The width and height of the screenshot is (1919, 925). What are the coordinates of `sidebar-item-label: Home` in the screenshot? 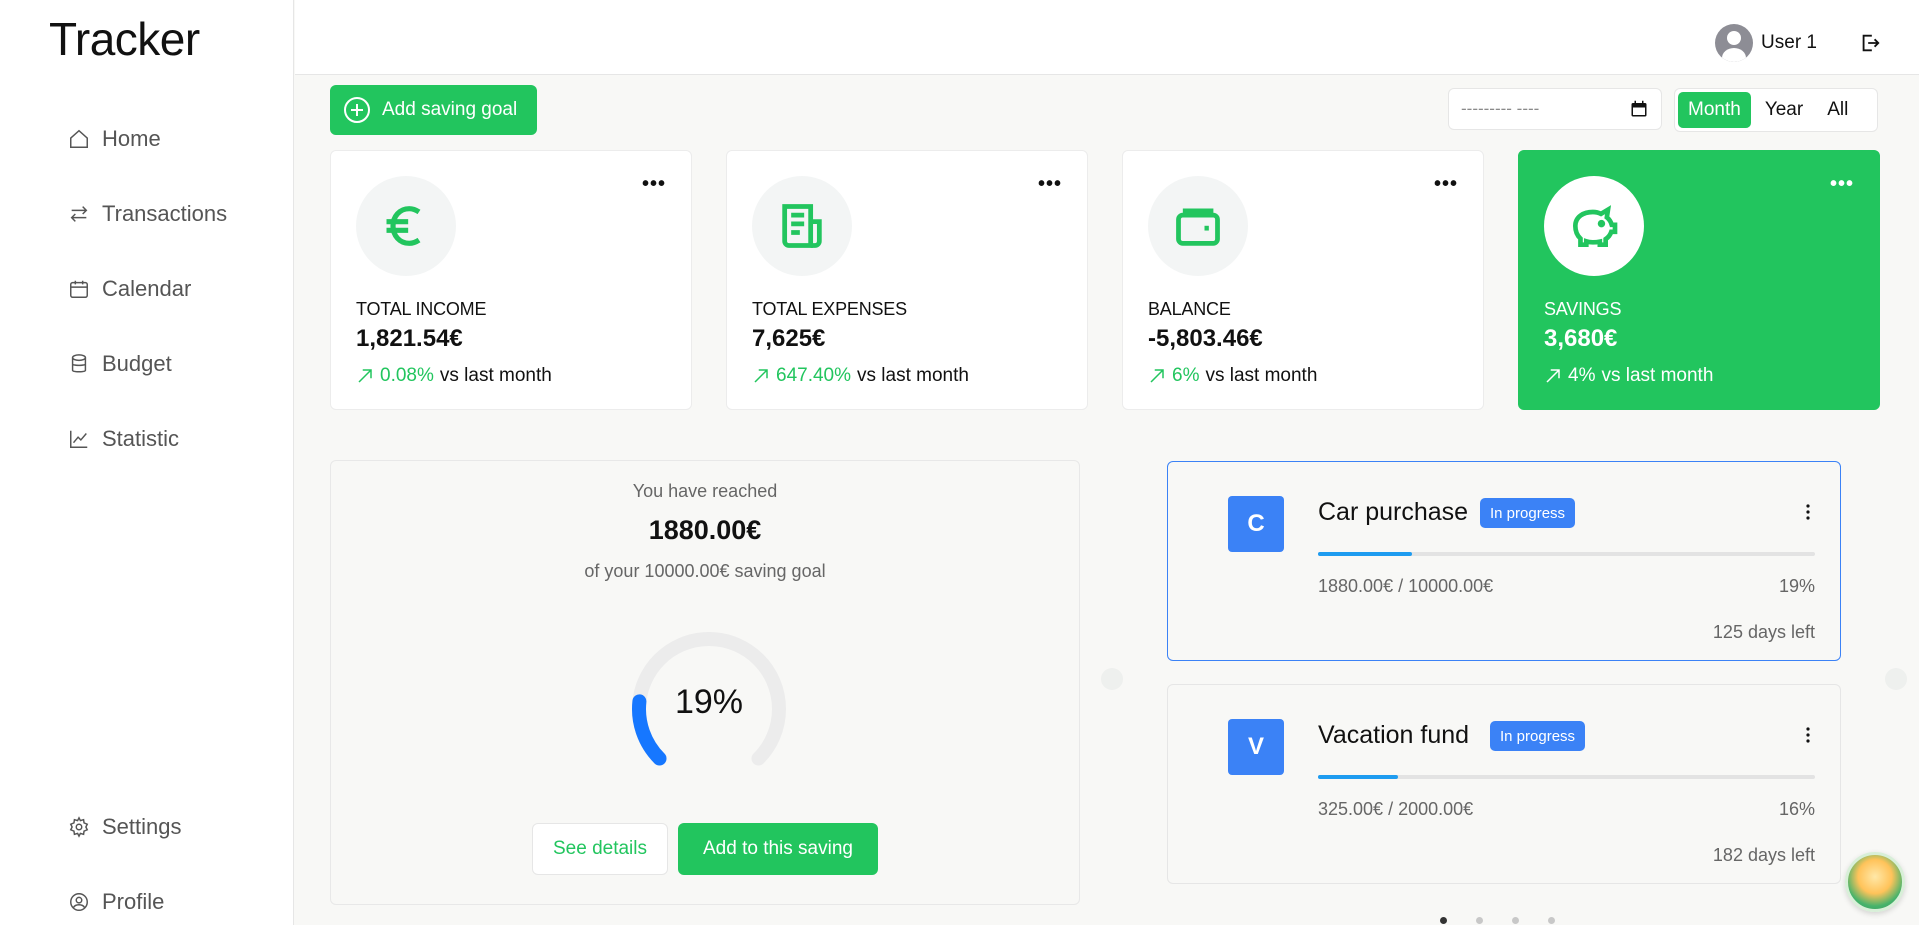 It's located at (131, 138).